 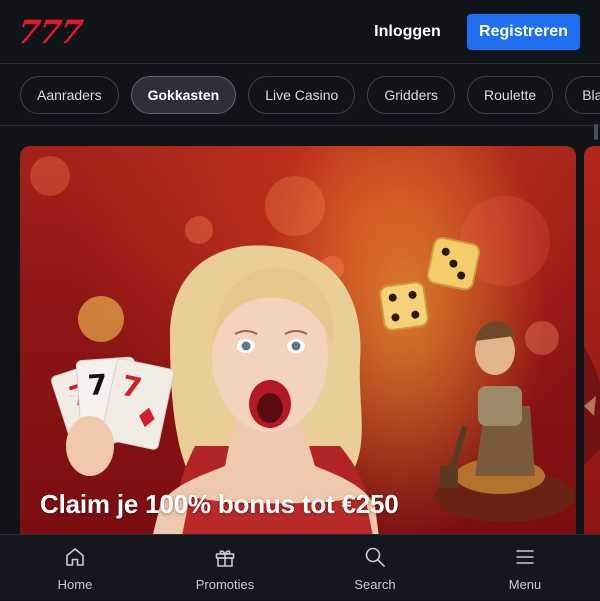 I want to click on promo-banner-title: Claim je 100% bonus tot €250, so click(x=219, y=504).